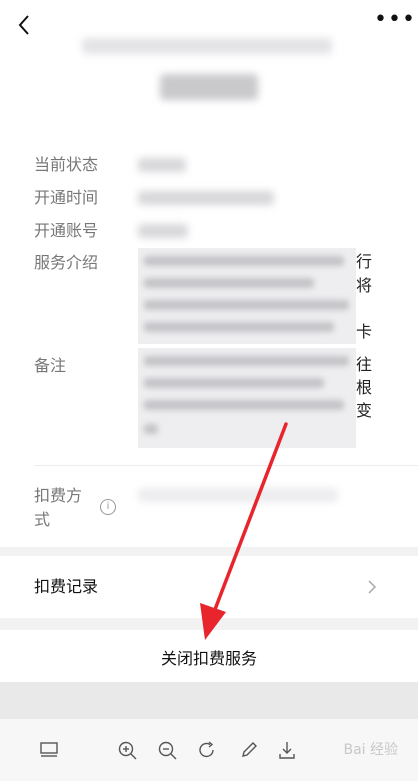 This screenshot has width=418, height=781. I want to click on layout-icon, so click(49, 750).